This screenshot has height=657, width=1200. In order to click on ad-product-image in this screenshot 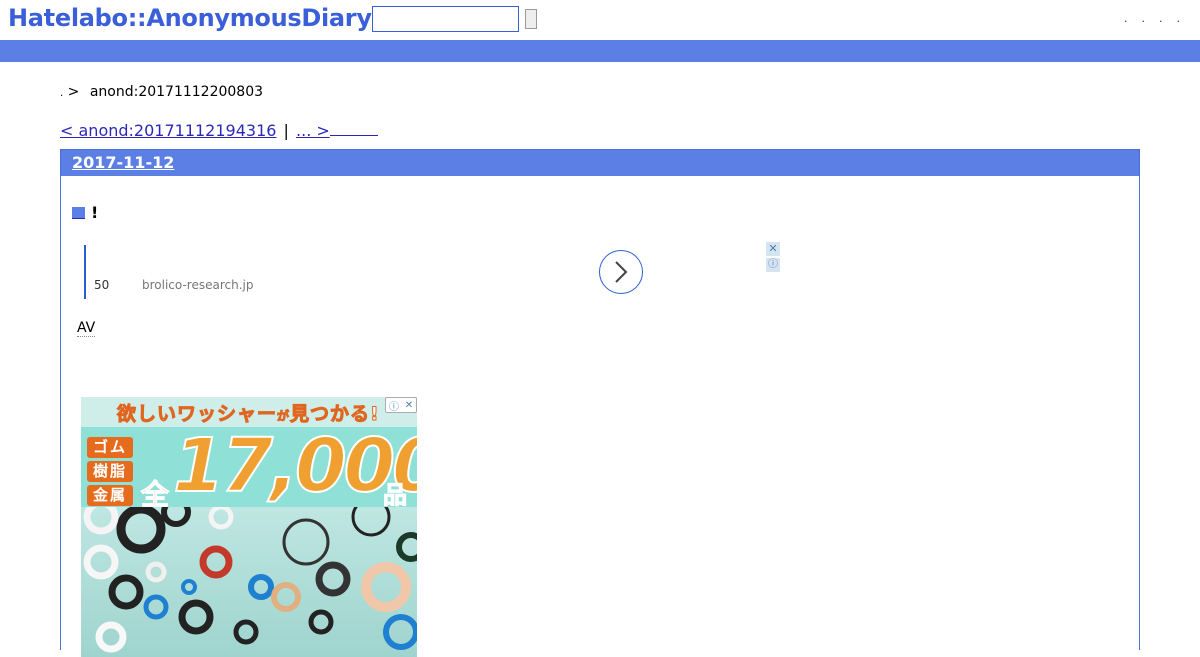, I will do `click(249, 577)`.